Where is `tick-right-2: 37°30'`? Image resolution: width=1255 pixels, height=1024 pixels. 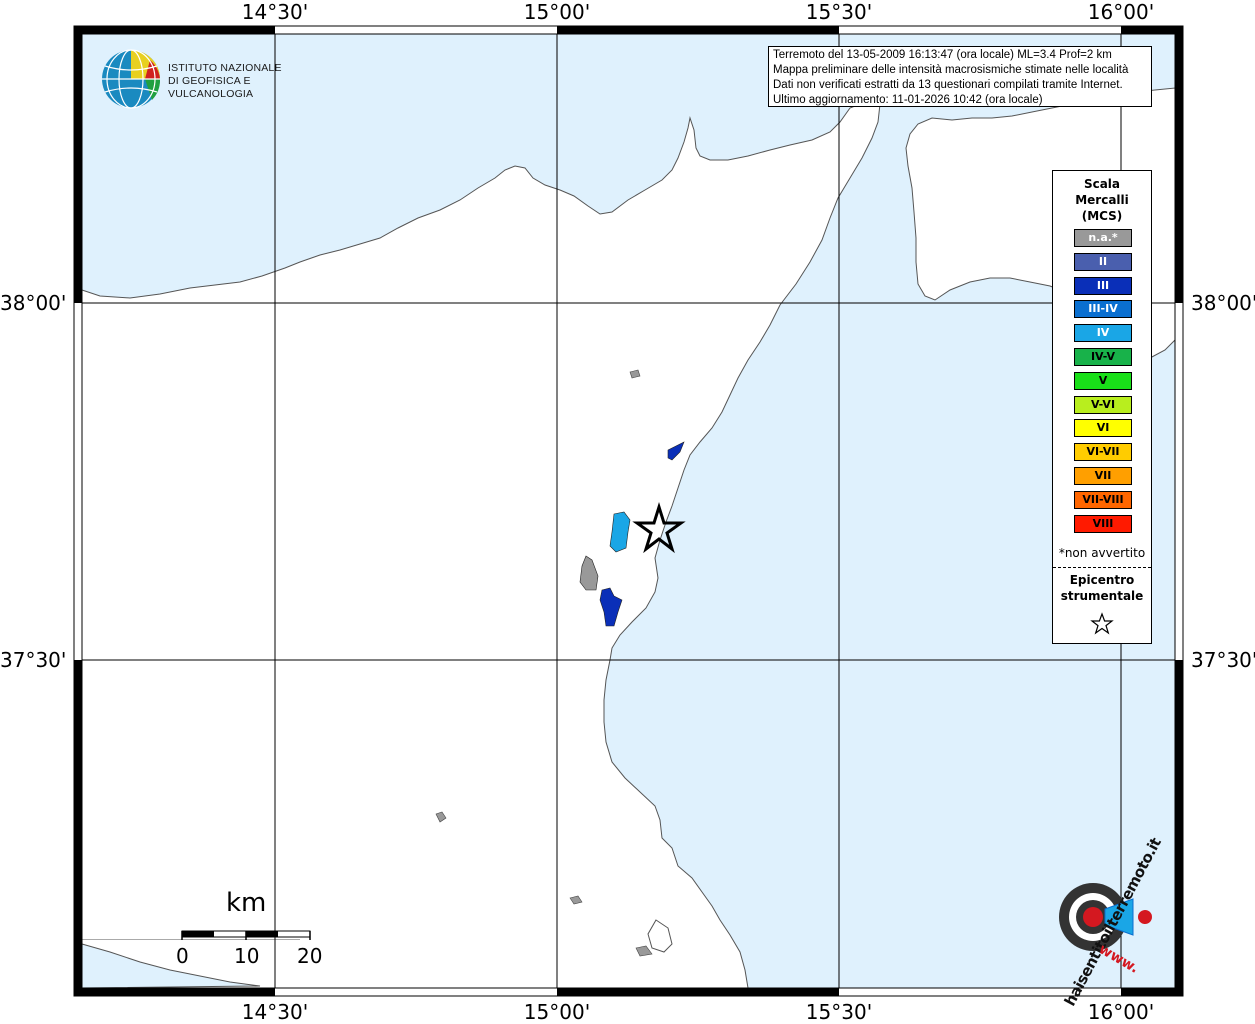 tick-right-2: 37°30' is located at coordinates (1223, 660).